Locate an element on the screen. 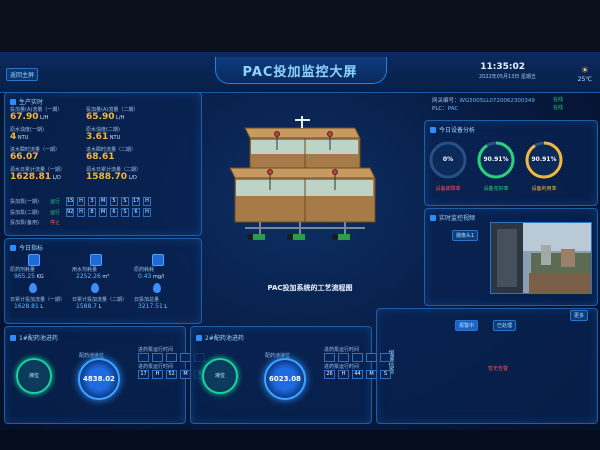 This screenshot has width=600, height=450. production-item-value: 66.07 is located at coordinates (24, 157).